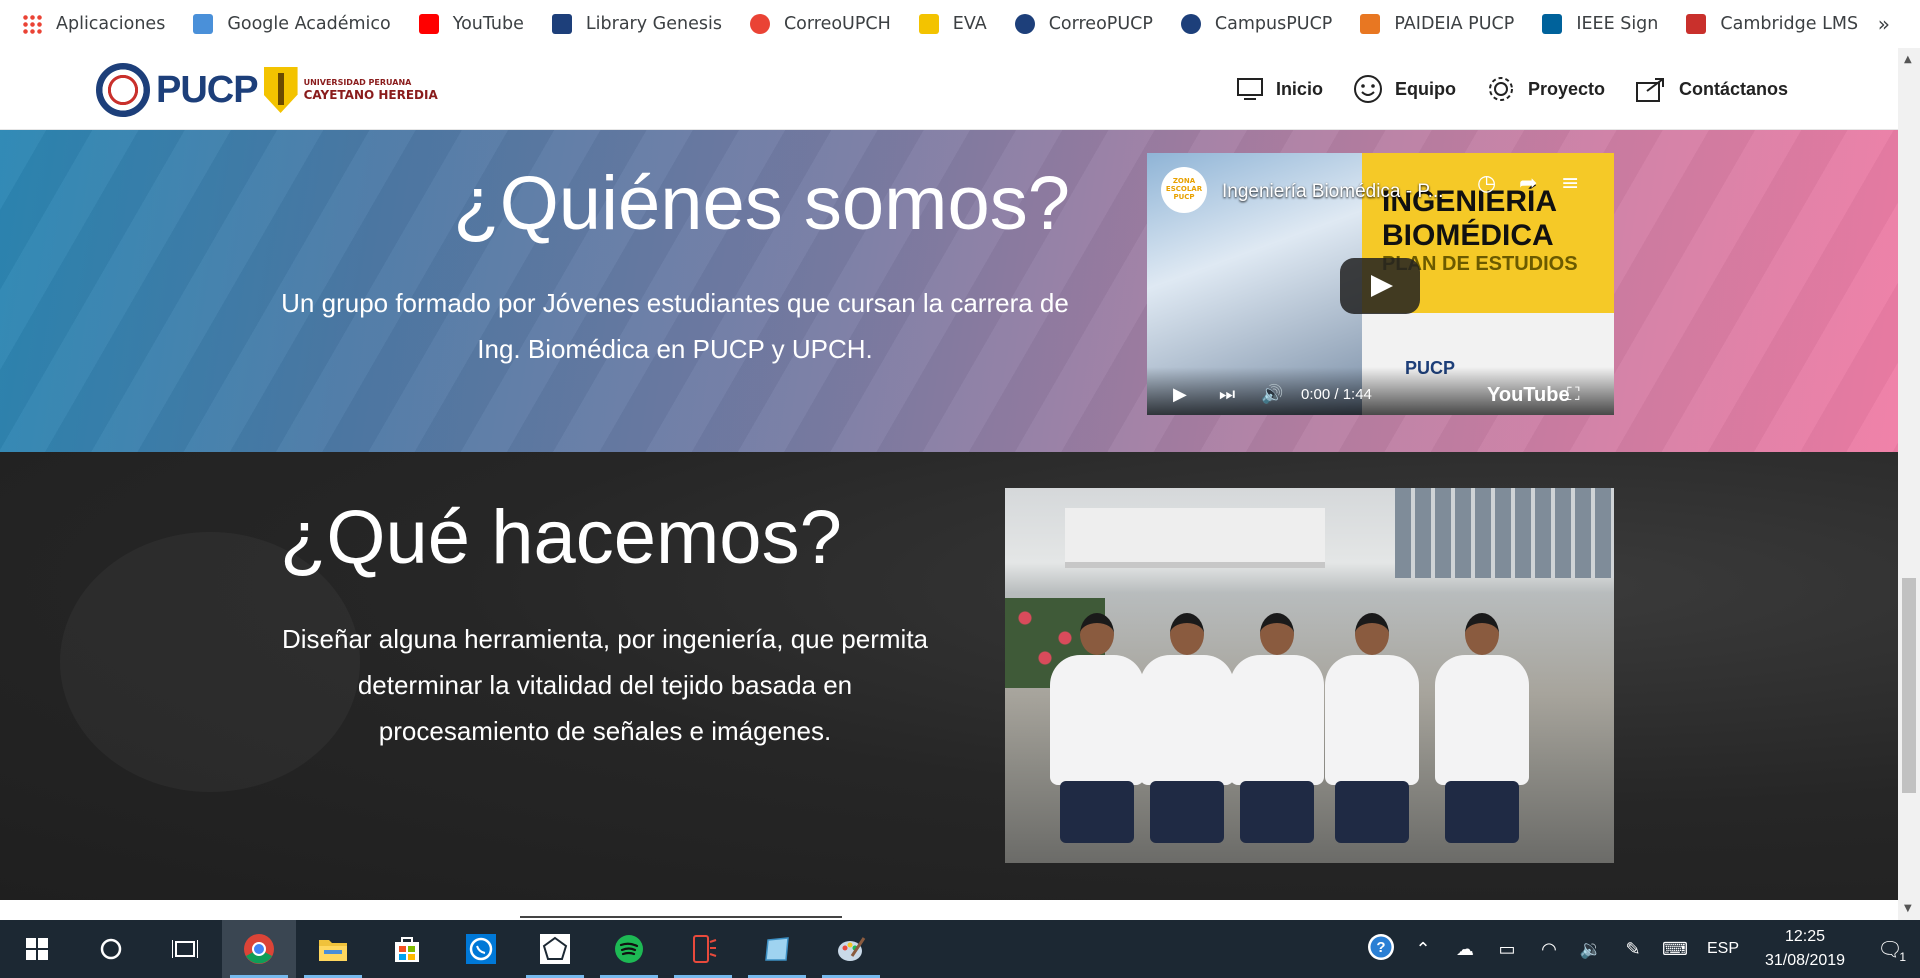 Image resolution: width=1920 pixels, height=978 pixels. What do you see at coordinates (1772, 24) in the screenshot?
I see `bookmark-cambridge-lms: Cambridge LMS` at bounding box center [1772, 24].